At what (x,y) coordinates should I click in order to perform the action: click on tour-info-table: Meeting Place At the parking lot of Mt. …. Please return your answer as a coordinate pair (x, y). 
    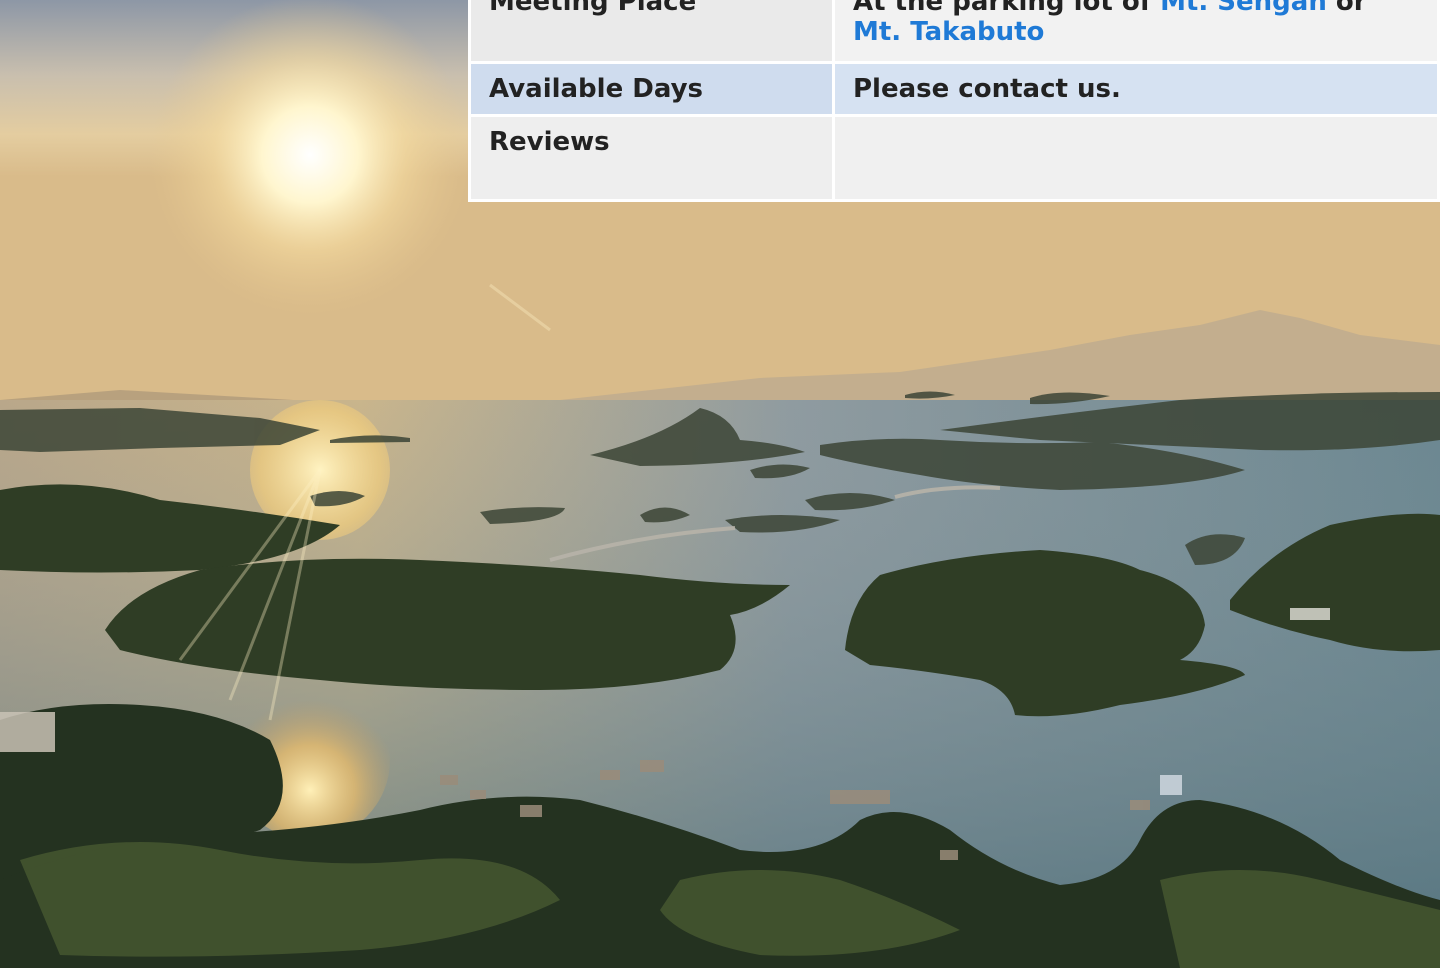
    Looking at the image, I should click on (954, 101).